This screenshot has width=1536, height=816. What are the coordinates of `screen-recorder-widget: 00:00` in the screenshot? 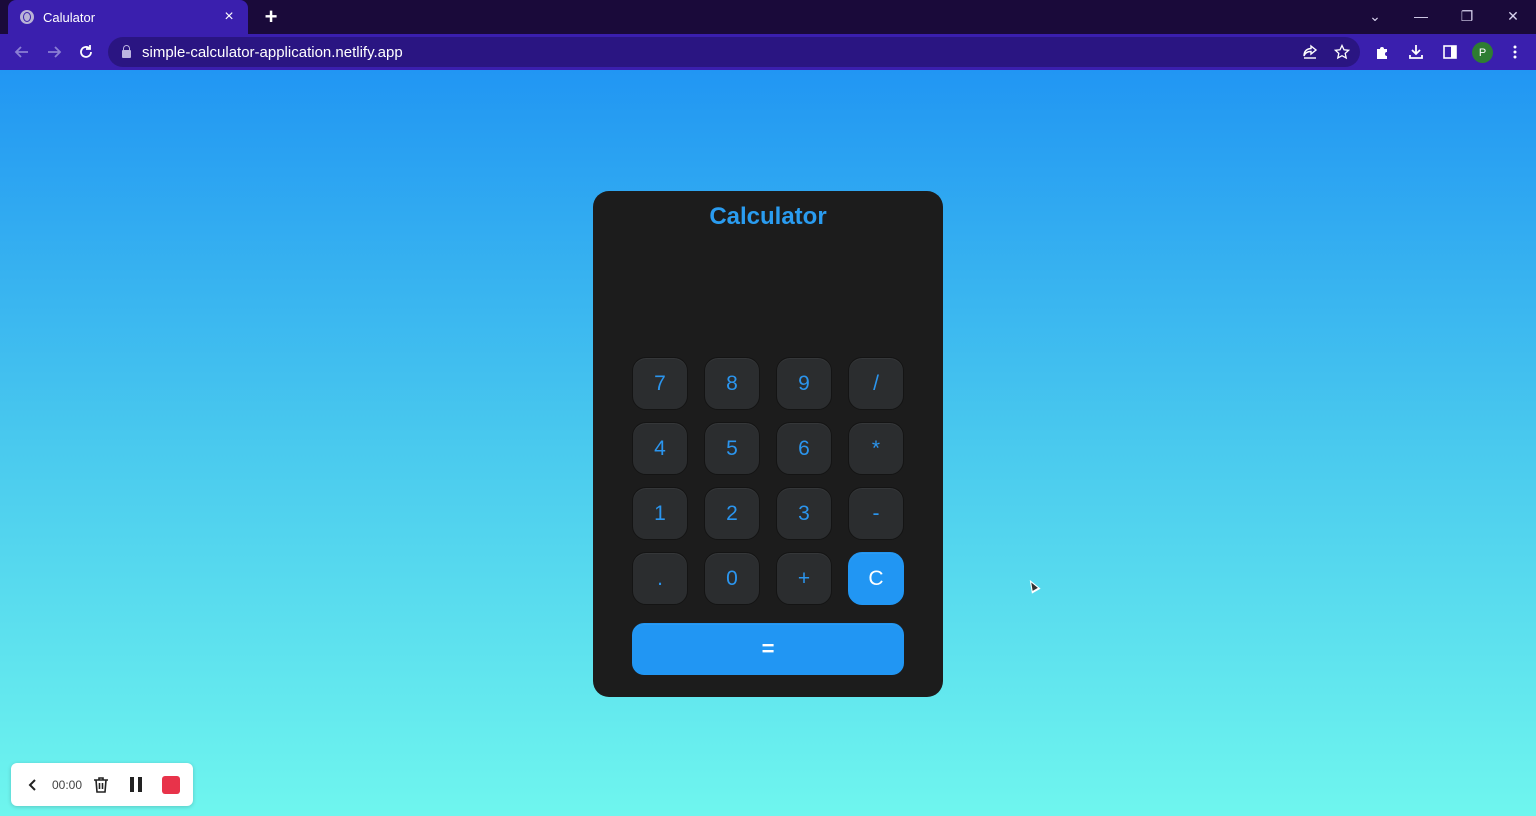 It's located at (102, 784).